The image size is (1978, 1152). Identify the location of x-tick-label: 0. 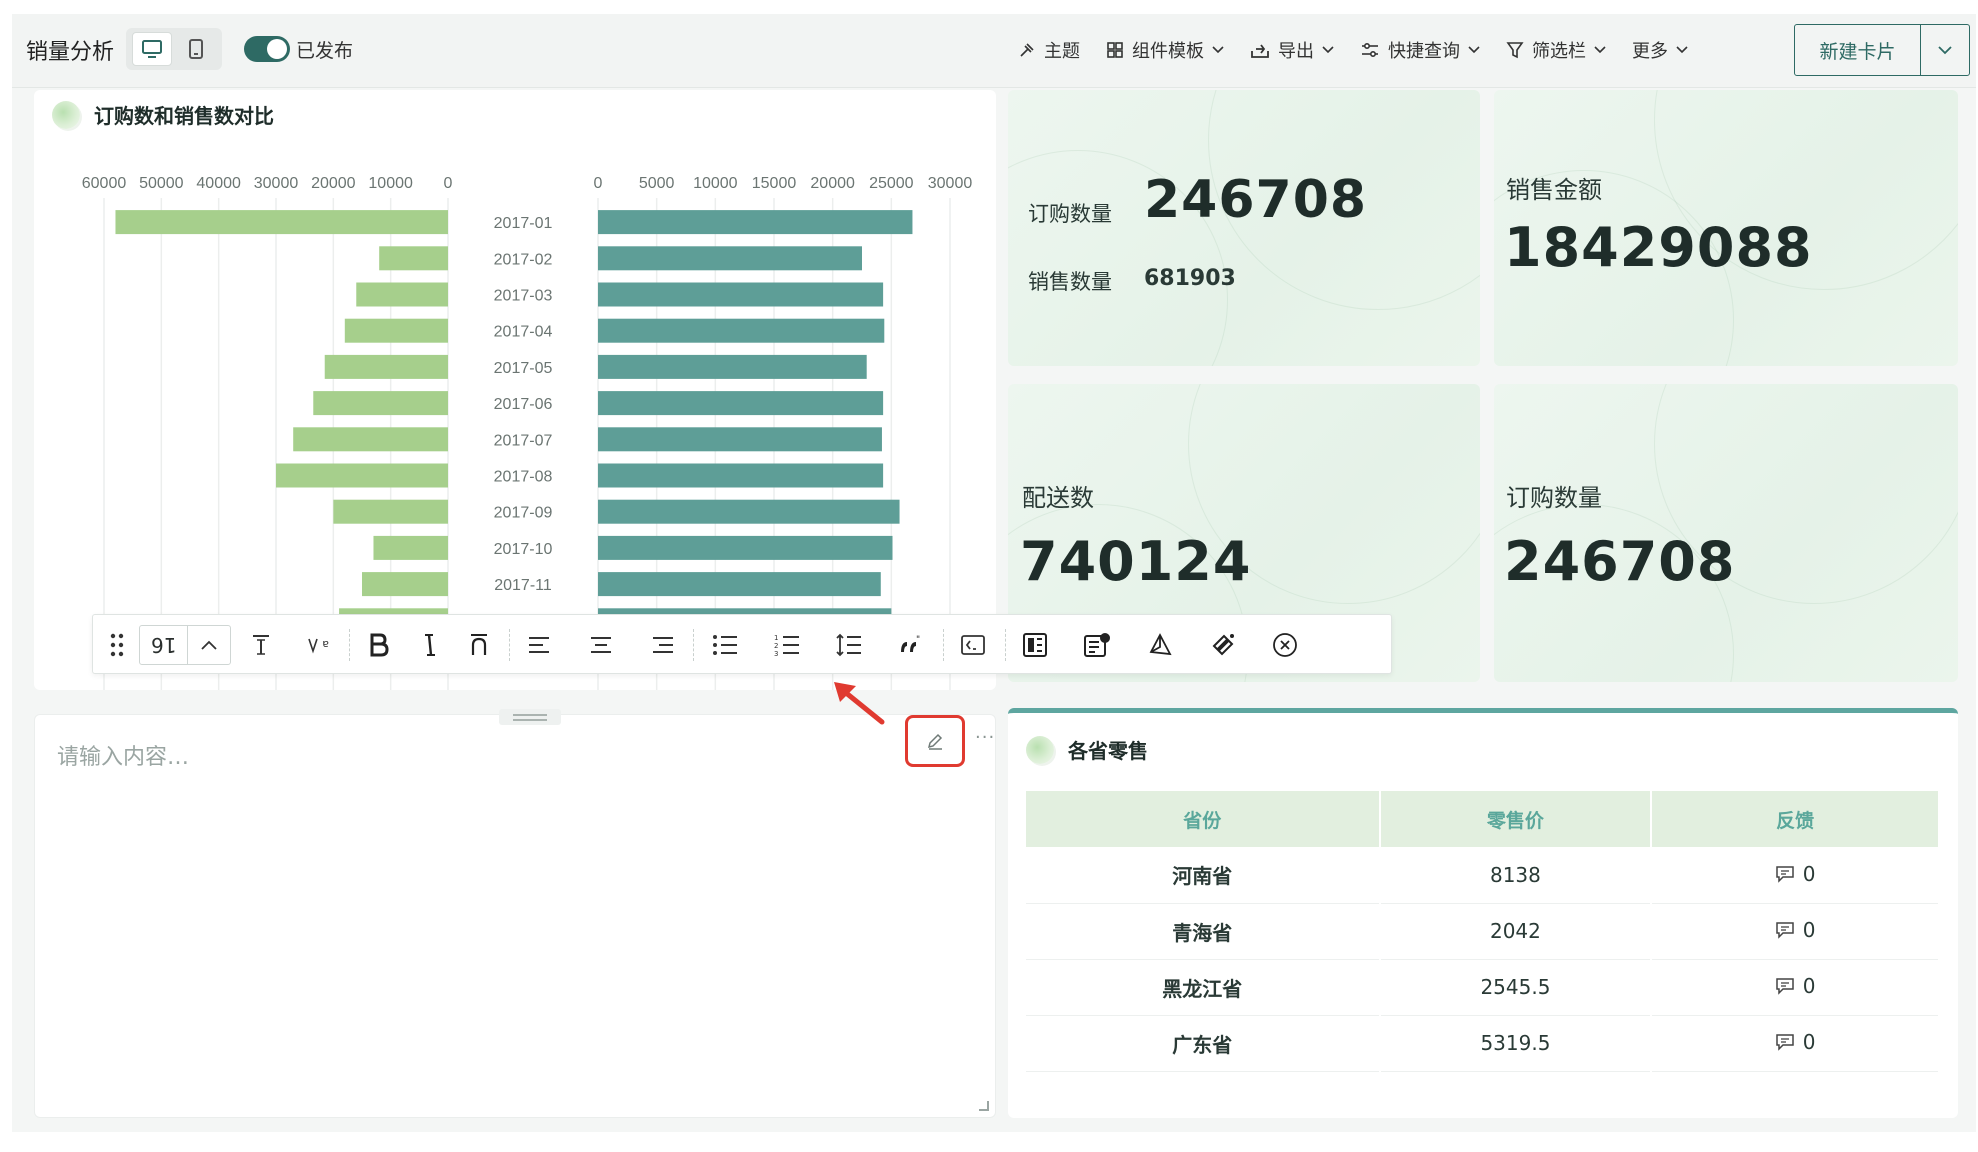
(448, 183).